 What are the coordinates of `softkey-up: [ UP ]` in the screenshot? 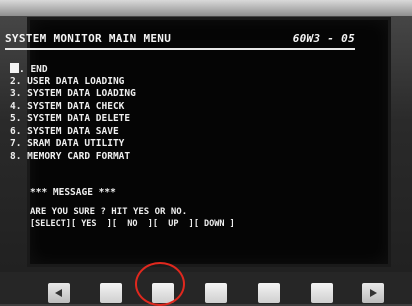 It's located at (173, 224).